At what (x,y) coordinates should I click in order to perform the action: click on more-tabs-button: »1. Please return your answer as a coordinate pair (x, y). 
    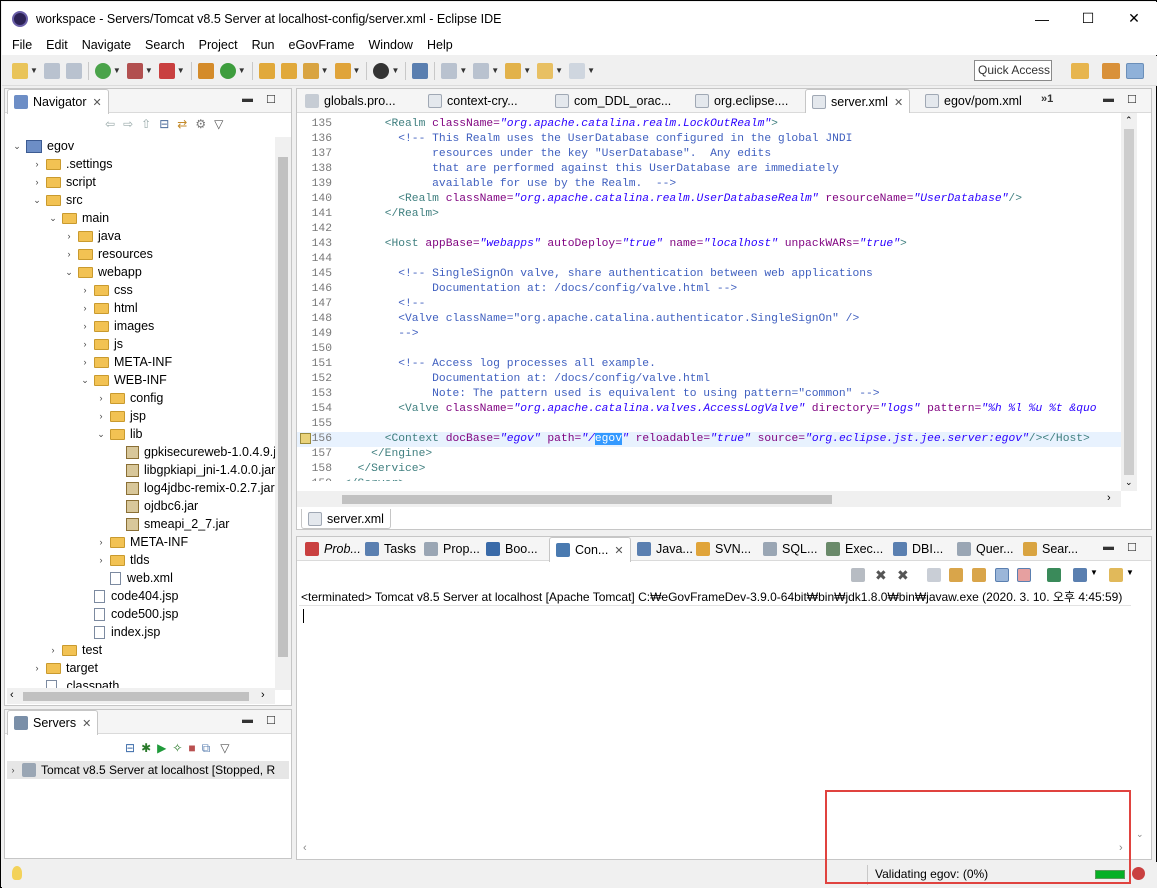
    Looking at the image, I should click on (1047, 99).